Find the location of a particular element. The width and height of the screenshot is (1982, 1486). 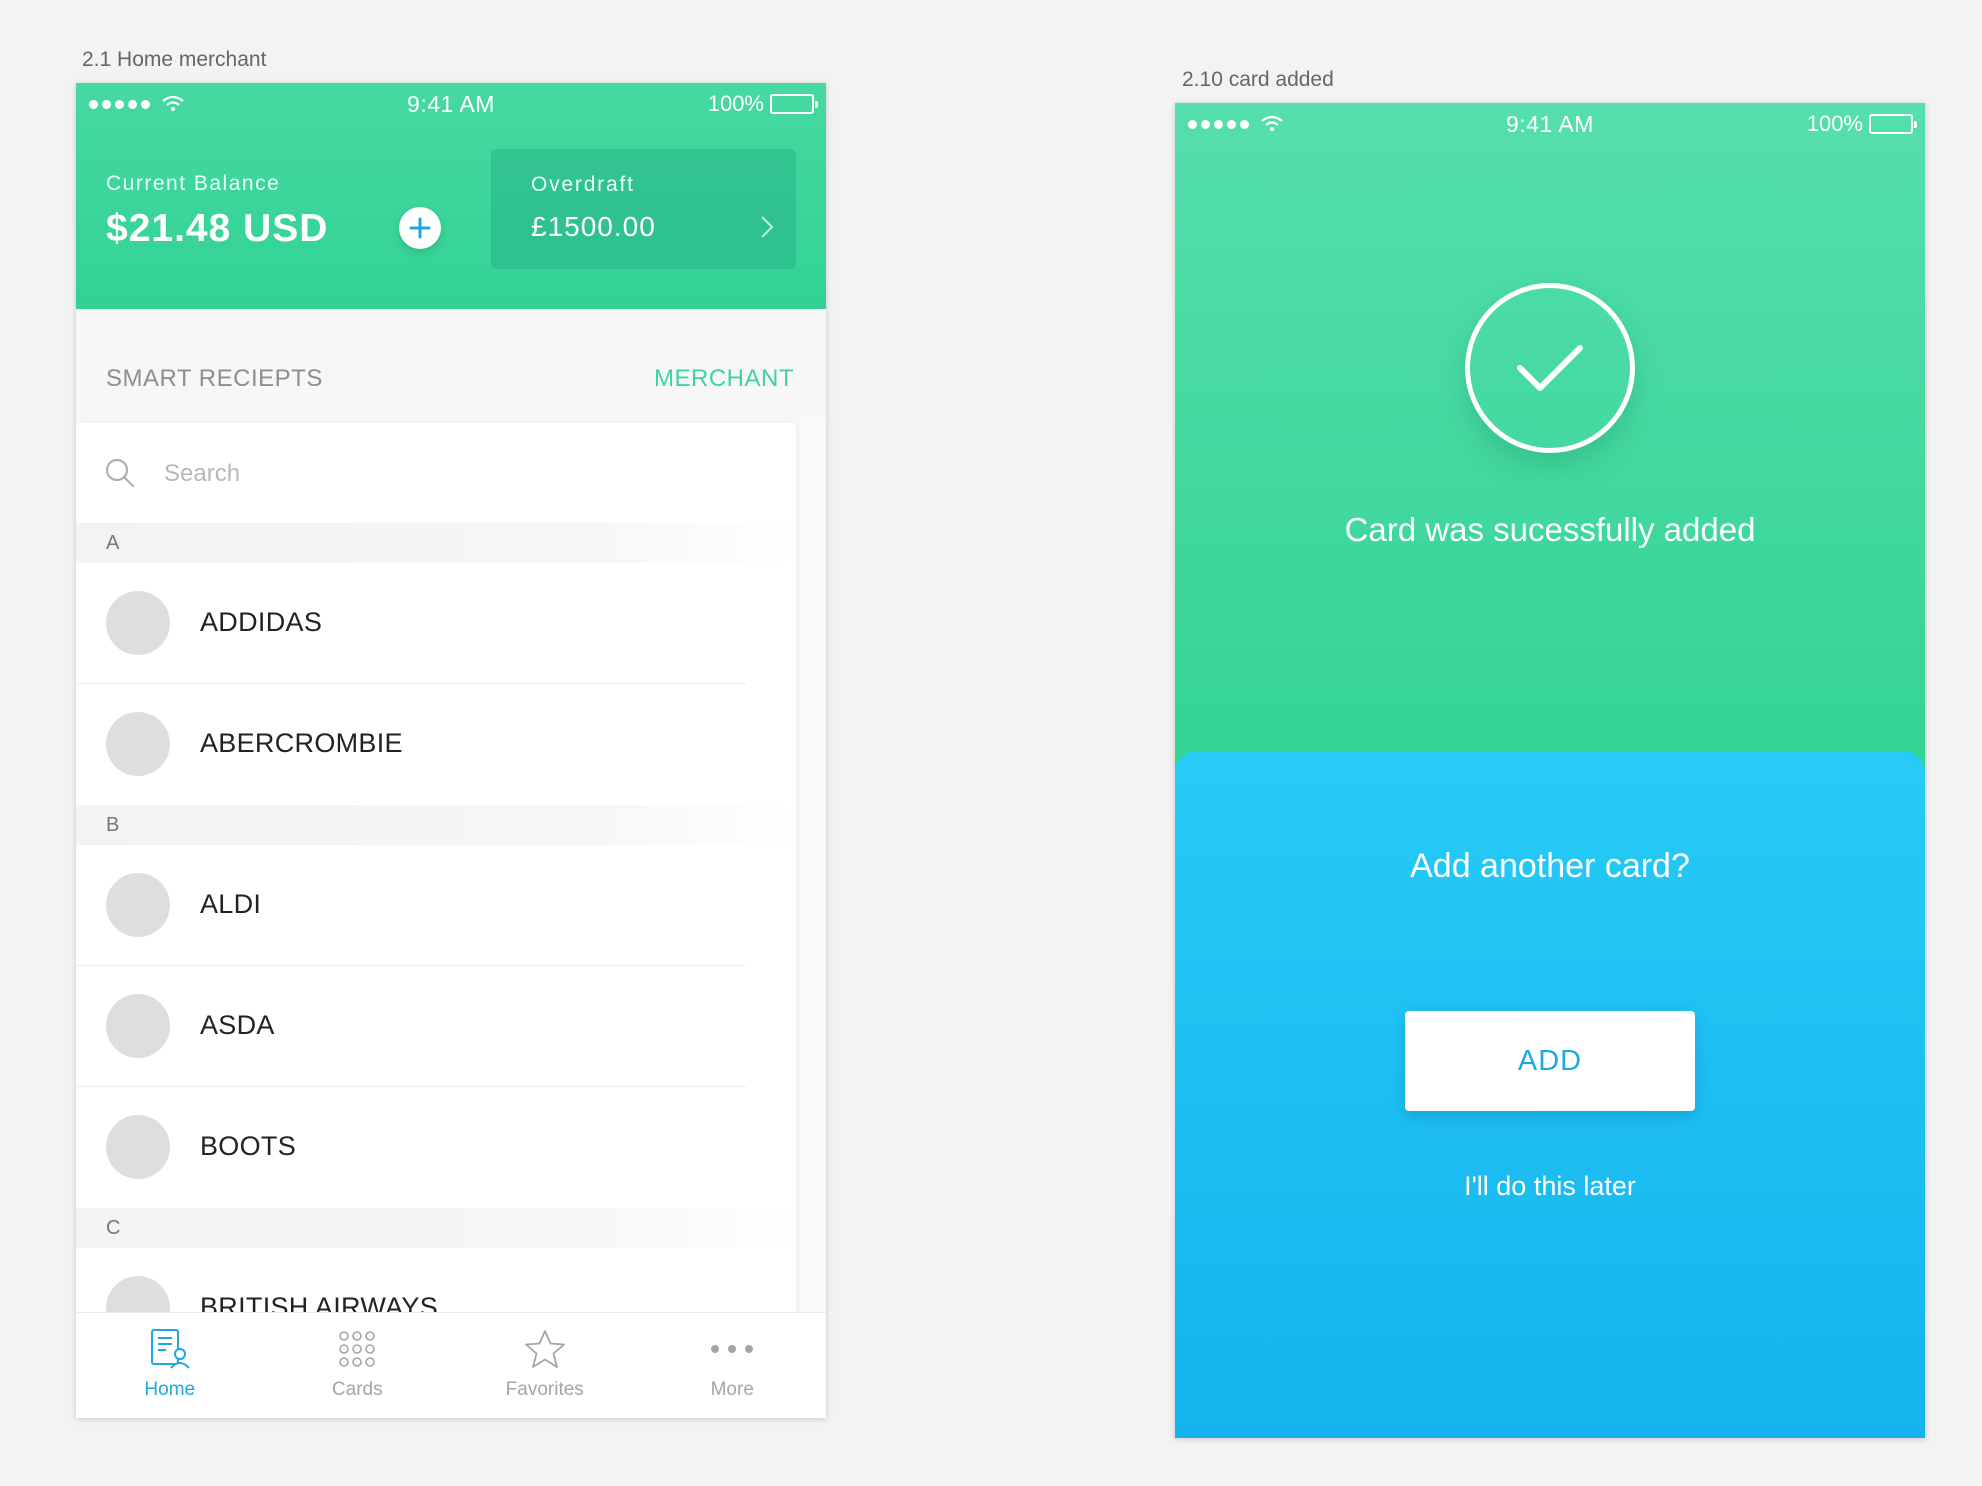

tab-bar: Home Cards Favorites More is located at coordinates (451, 1365).